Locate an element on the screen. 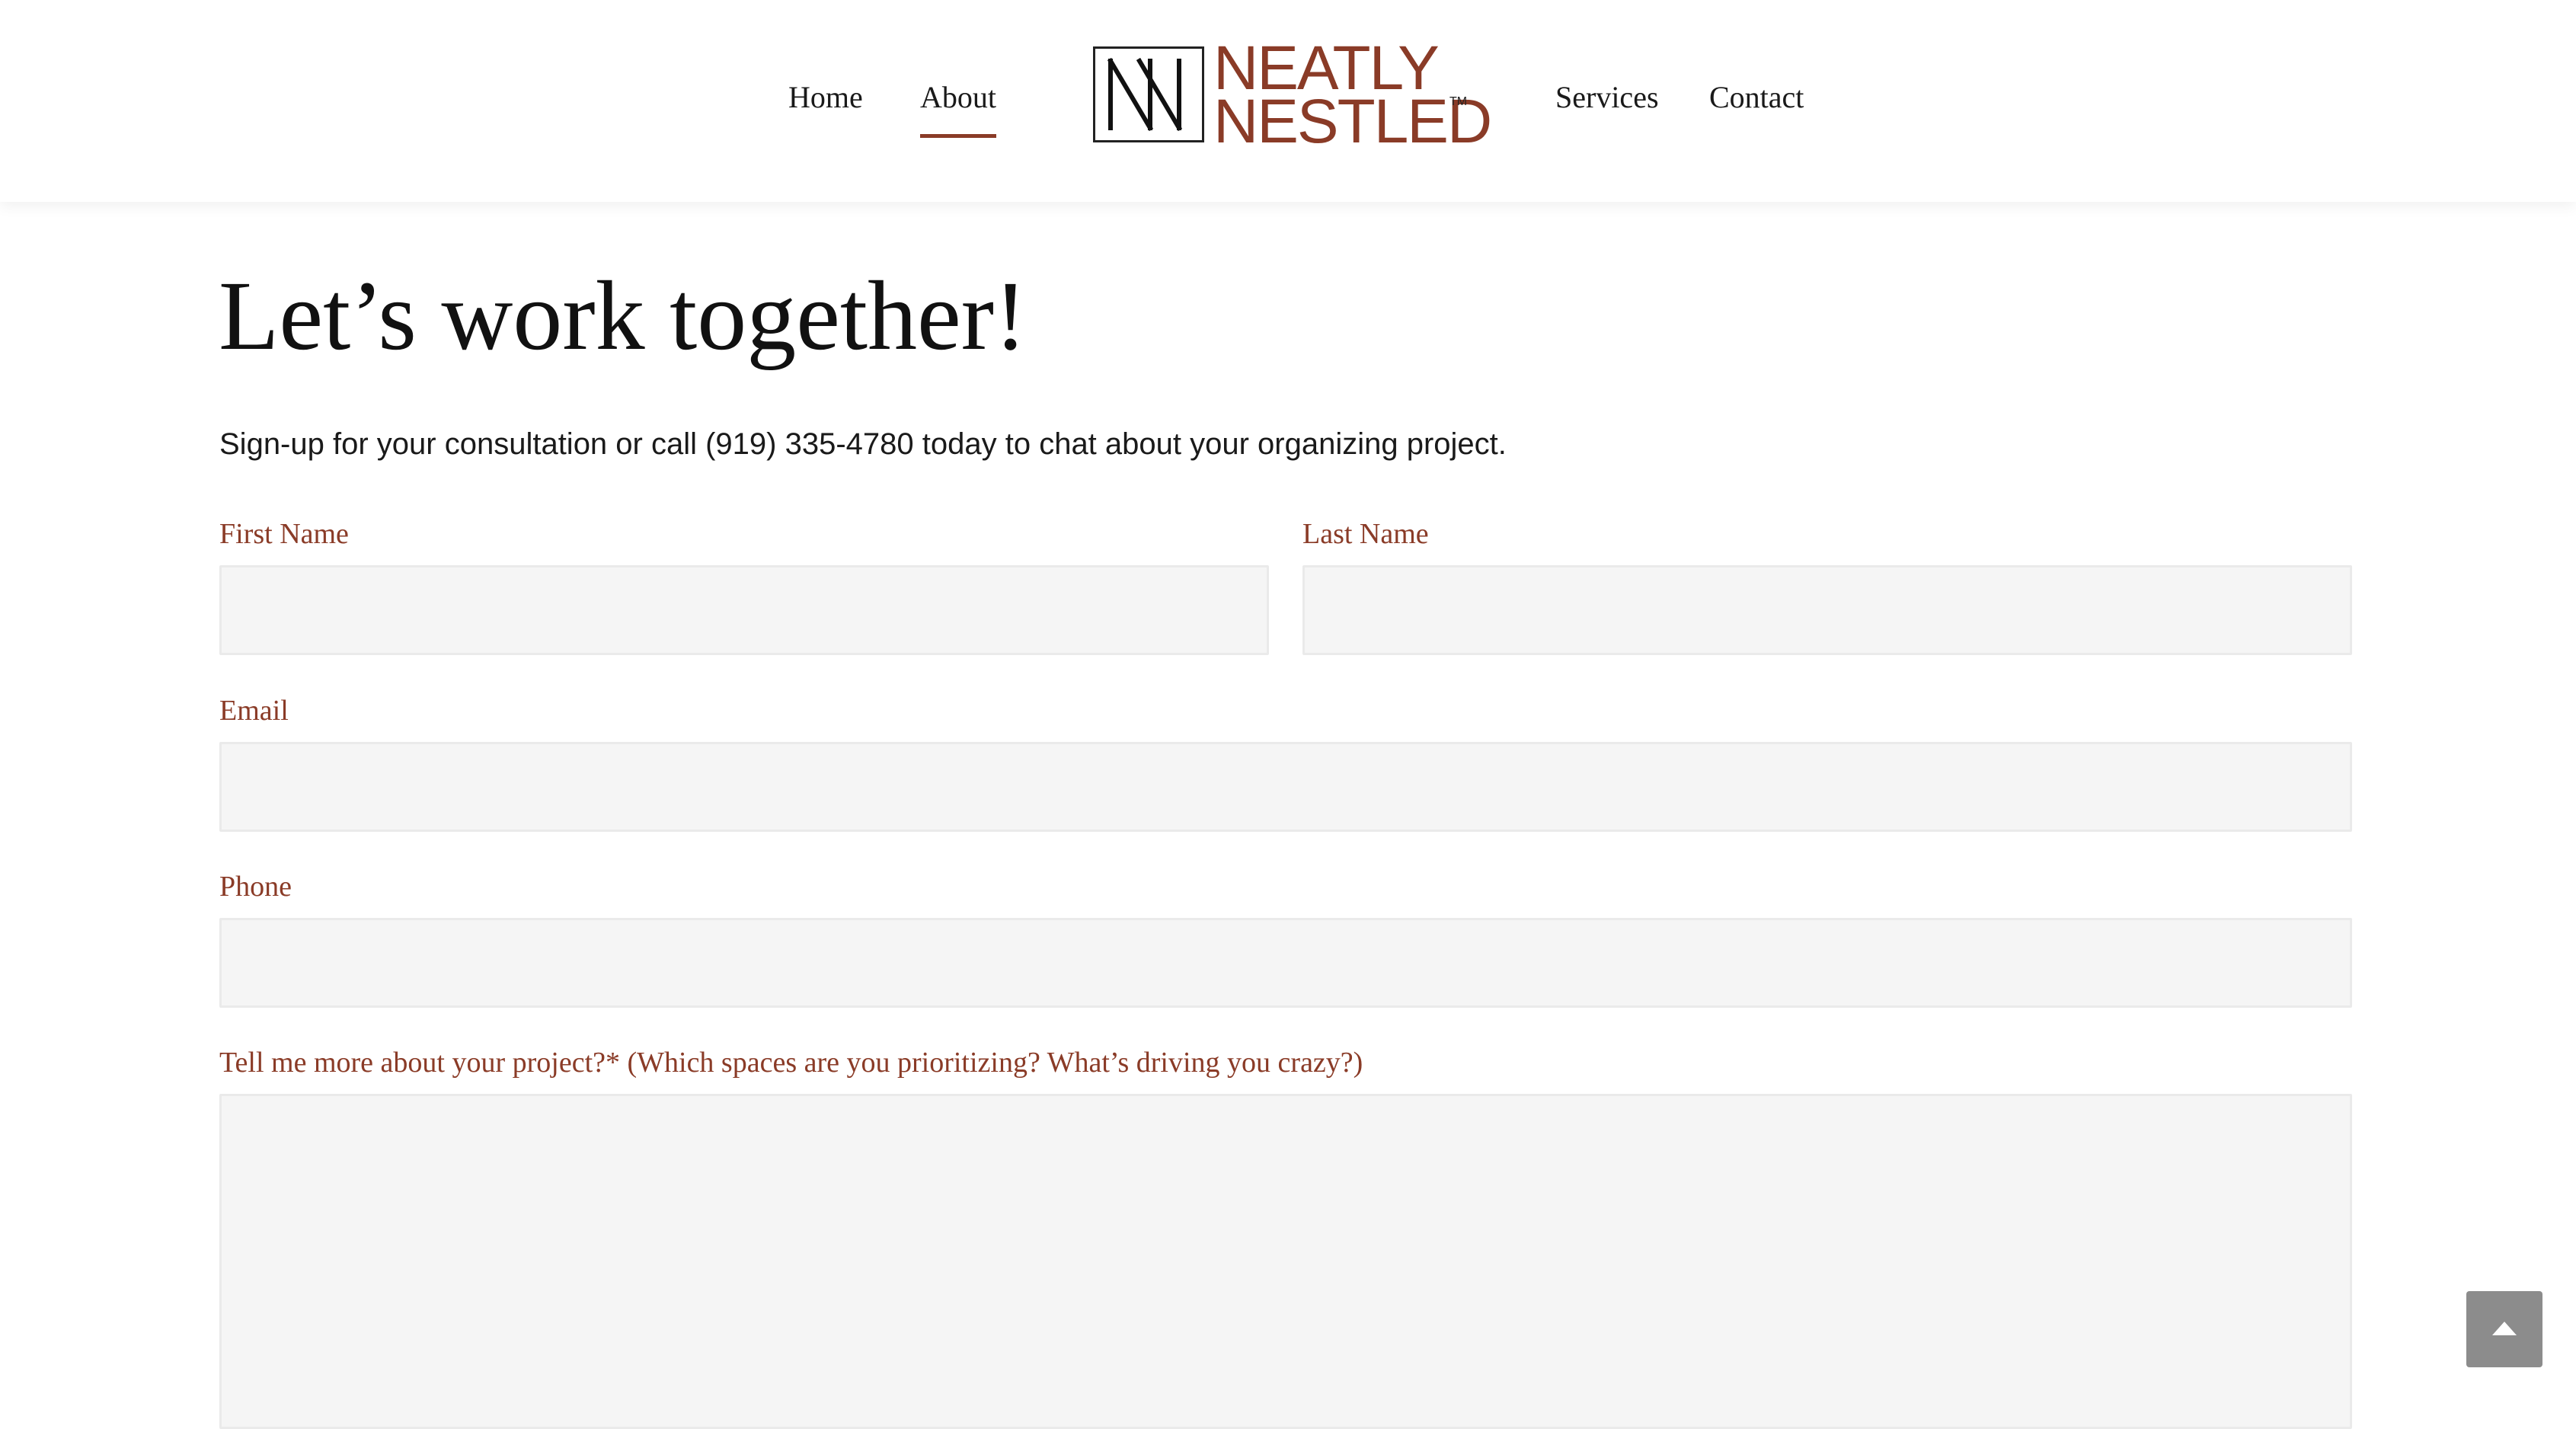 Image resolution: width=2576 pixels, height=1429 pixels. first-name-label: First Name is located at coordinates (284, 534).